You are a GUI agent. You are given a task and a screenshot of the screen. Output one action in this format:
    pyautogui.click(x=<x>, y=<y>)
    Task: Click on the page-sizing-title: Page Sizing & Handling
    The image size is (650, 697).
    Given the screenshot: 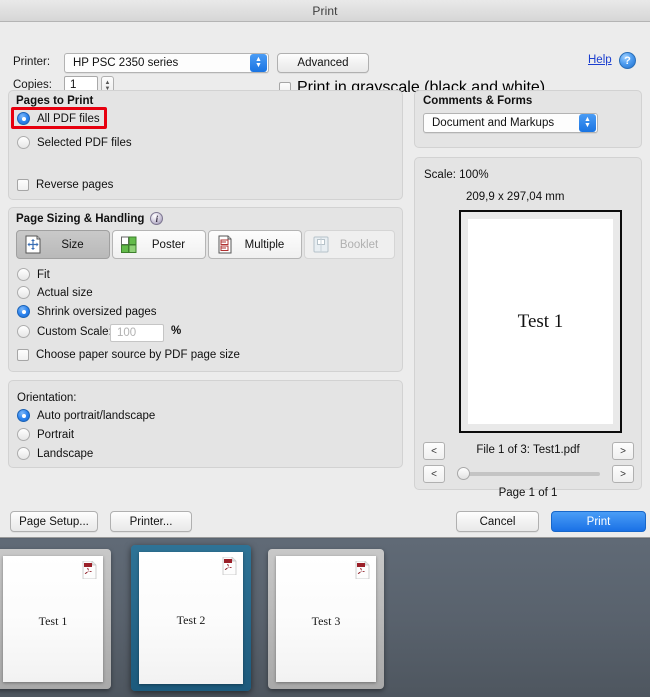 What is the action you would take?
    pyautogui.click(x=80, y=218)
    